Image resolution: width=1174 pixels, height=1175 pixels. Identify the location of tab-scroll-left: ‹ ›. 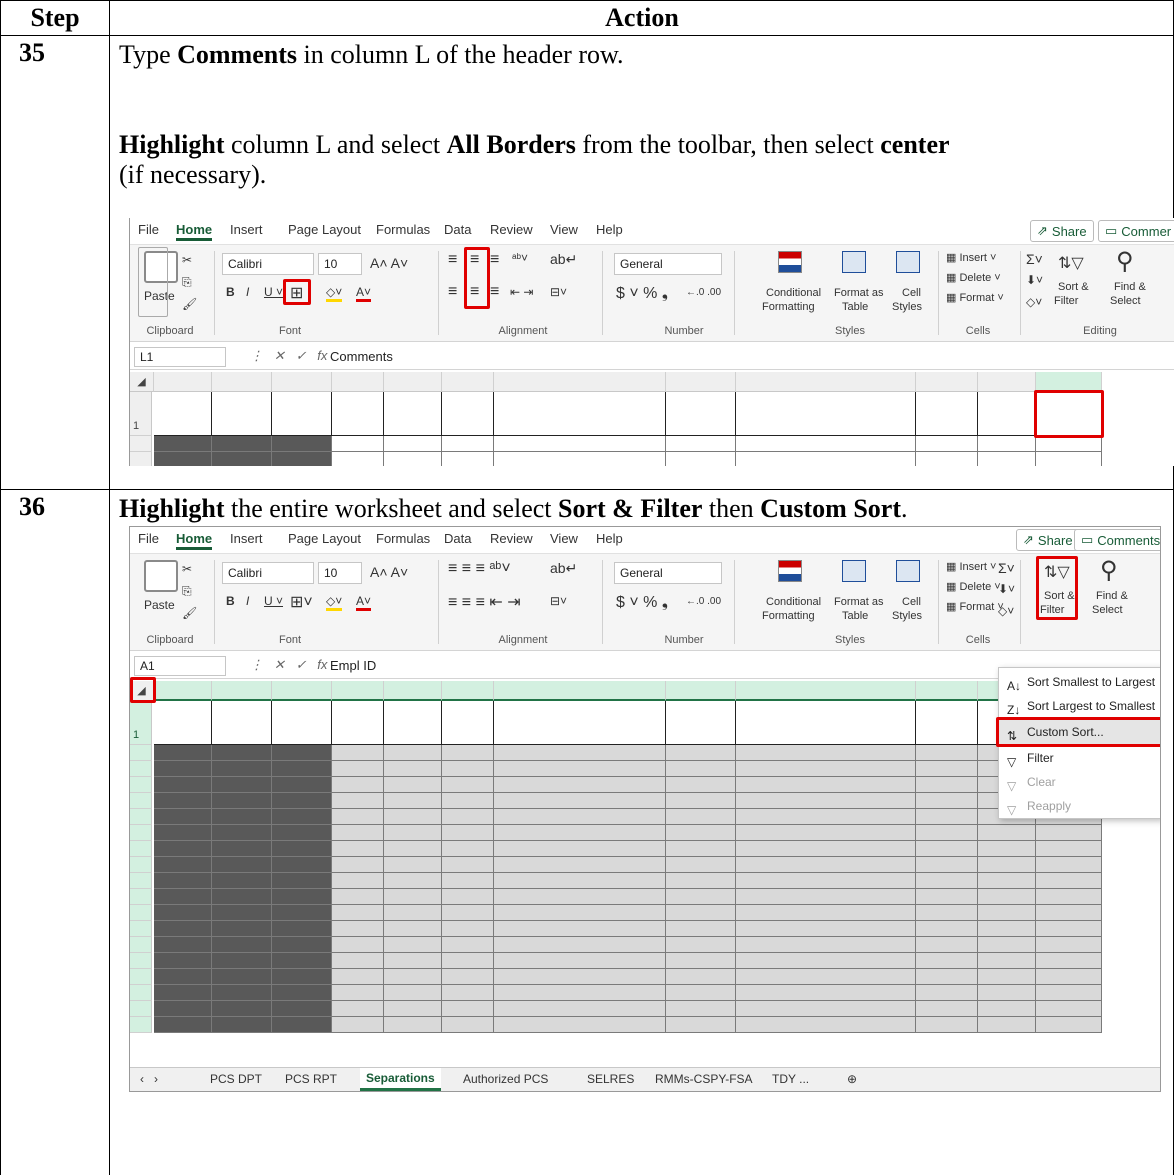
(149, 1079).